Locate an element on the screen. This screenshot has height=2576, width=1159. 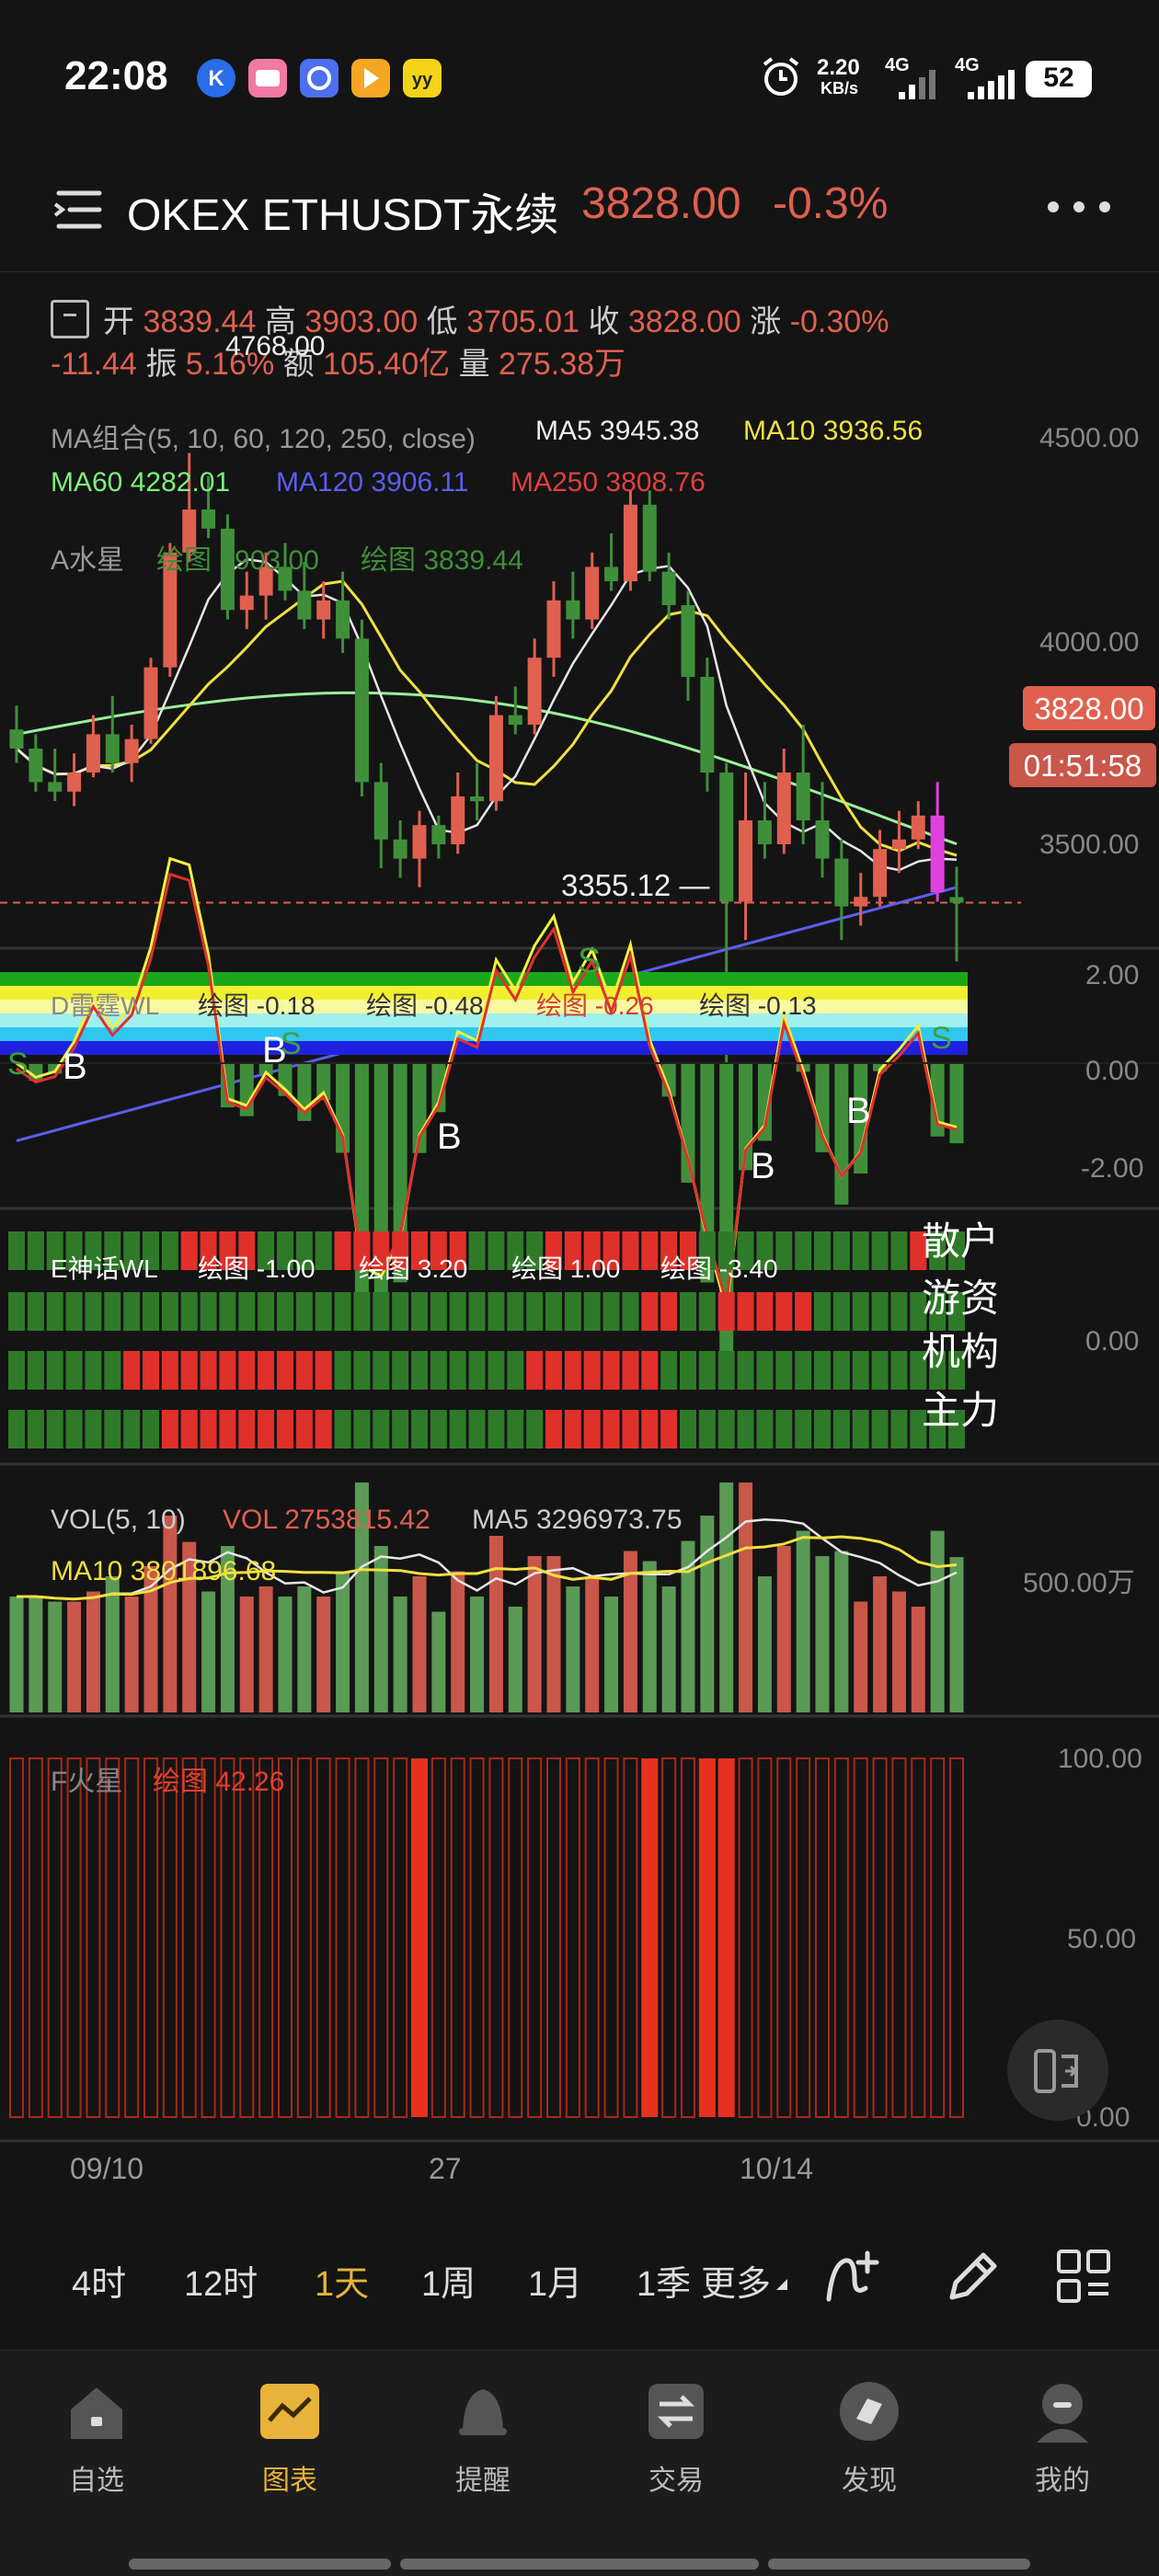
ma250-label: MA250 3808.76 is located at coordinates (608, 482).